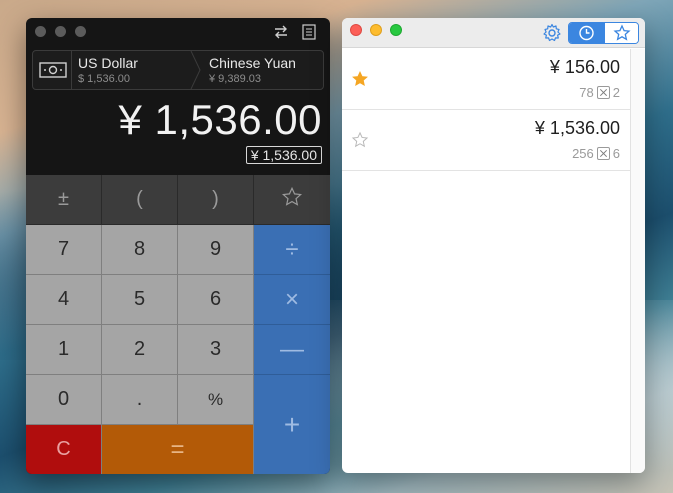 The image size is (673, 493). What do you see at coordinates (281, 32) in the screenshot?
I see `swap-currencies-icon` at bounding box center [281, 32].